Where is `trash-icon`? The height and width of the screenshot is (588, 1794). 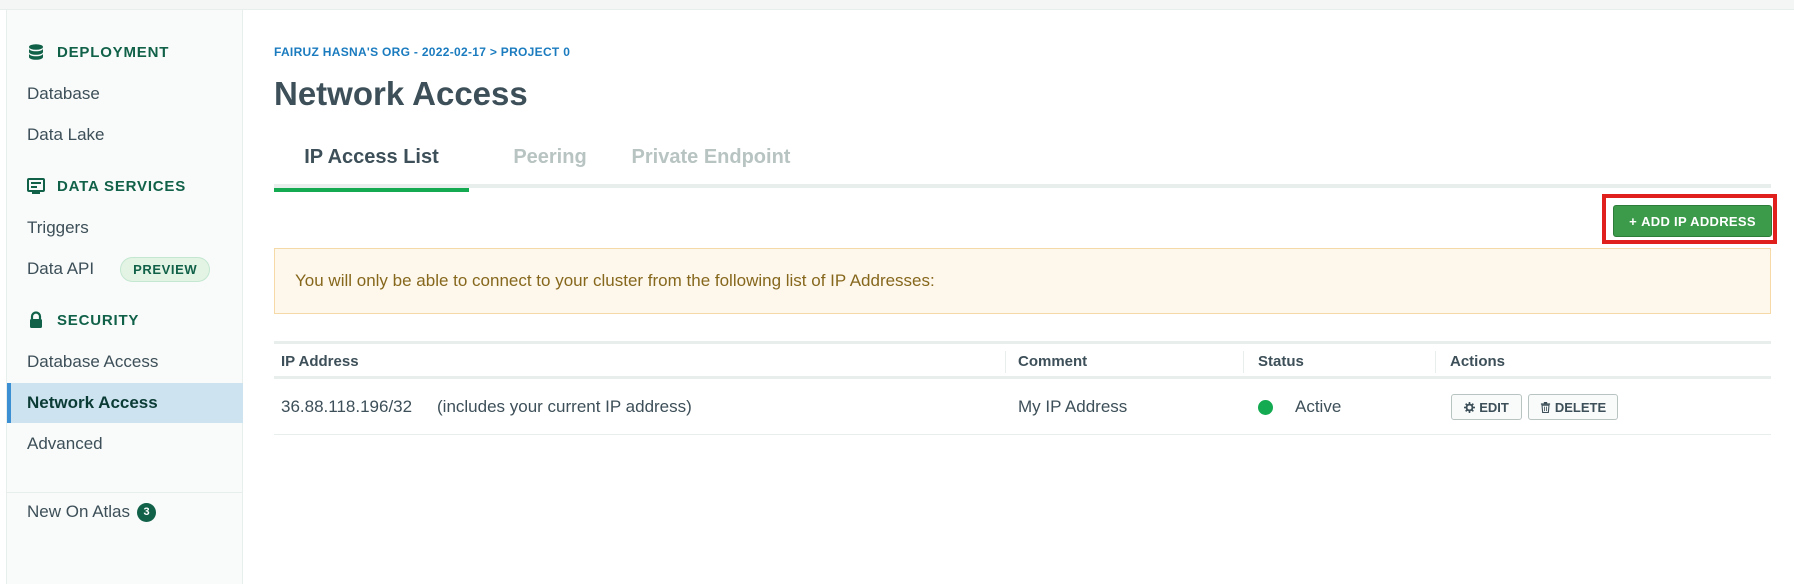
trash-icon is located at coordinates (1545, 407).